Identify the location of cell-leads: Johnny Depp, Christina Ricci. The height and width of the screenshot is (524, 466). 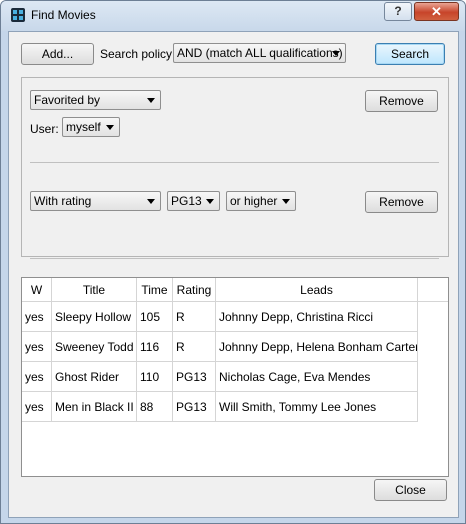
(317, 317).